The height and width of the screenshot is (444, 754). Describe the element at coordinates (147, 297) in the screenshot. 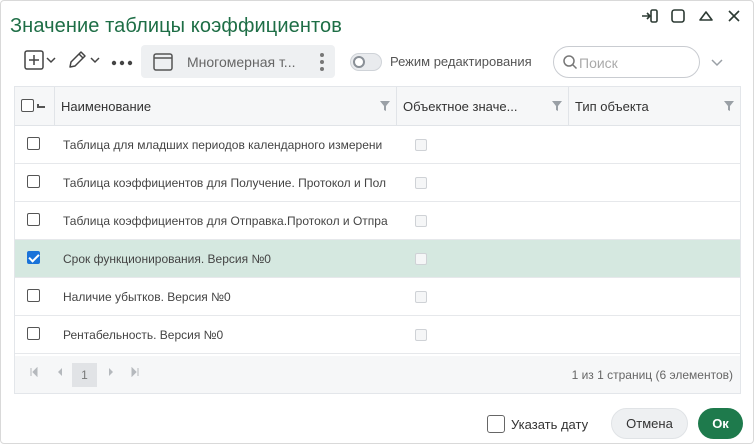

I see `row-name: Наличие убытков. Версия №0` at that location.